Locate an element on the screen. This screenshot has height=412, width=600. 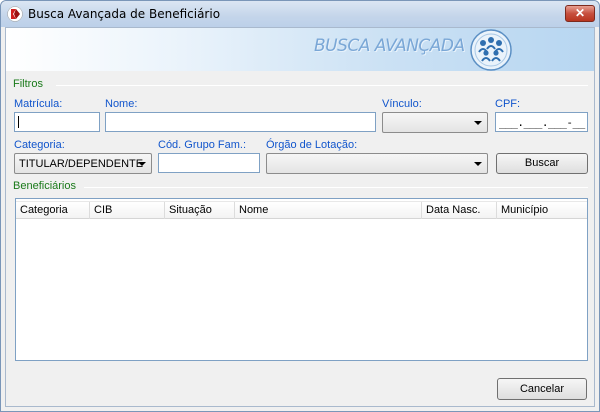
matricula-label: Matrícula: is located at coordinates (38, 104).